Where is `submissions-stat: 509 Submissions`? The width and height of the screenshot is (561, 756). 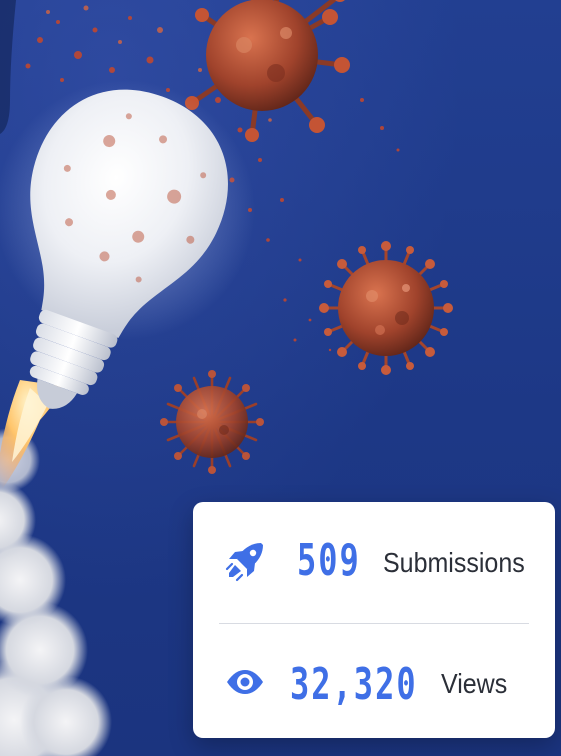 submissions-stat: 509 Submissions is located at coordinates (374, 561).